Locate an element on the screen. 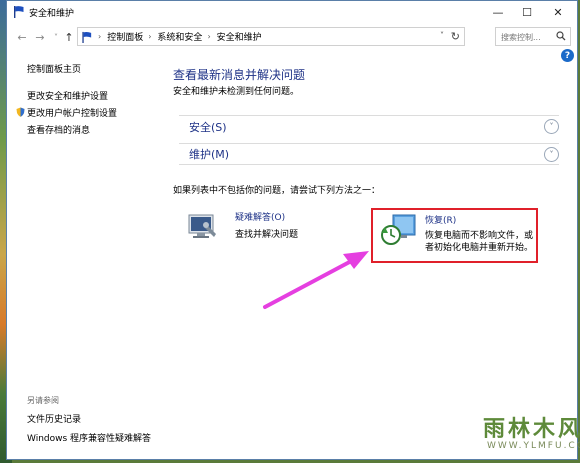 The height and width of the screenshot is (463, 580). watermark-logo: 雨林木风 WWW.YLMFU.COM is located at coordinates (530, 434).